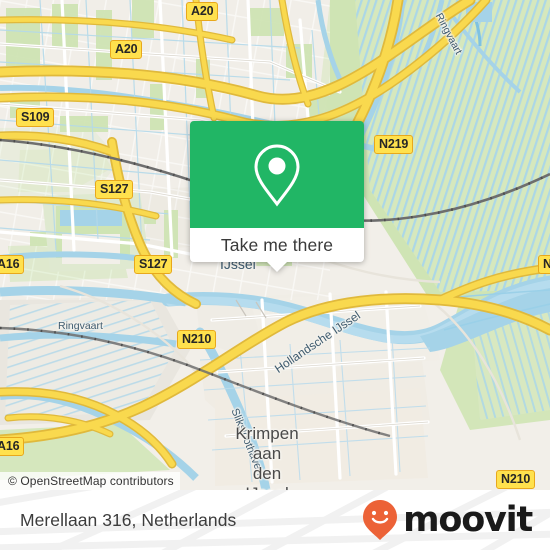 This screenshot has width=550, height=550. Describe the element at coordinates (90, 481) in the screenshot. I see `osm-attribution: © OpenStreetMap contributors` at that location.